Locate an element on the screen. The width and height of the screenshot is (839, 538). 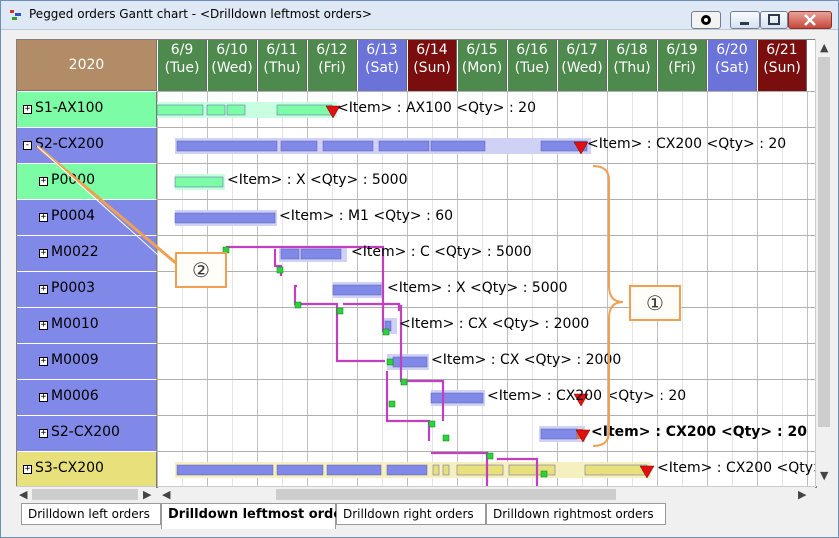
maximize-icon is located at coordinates (774, 19).